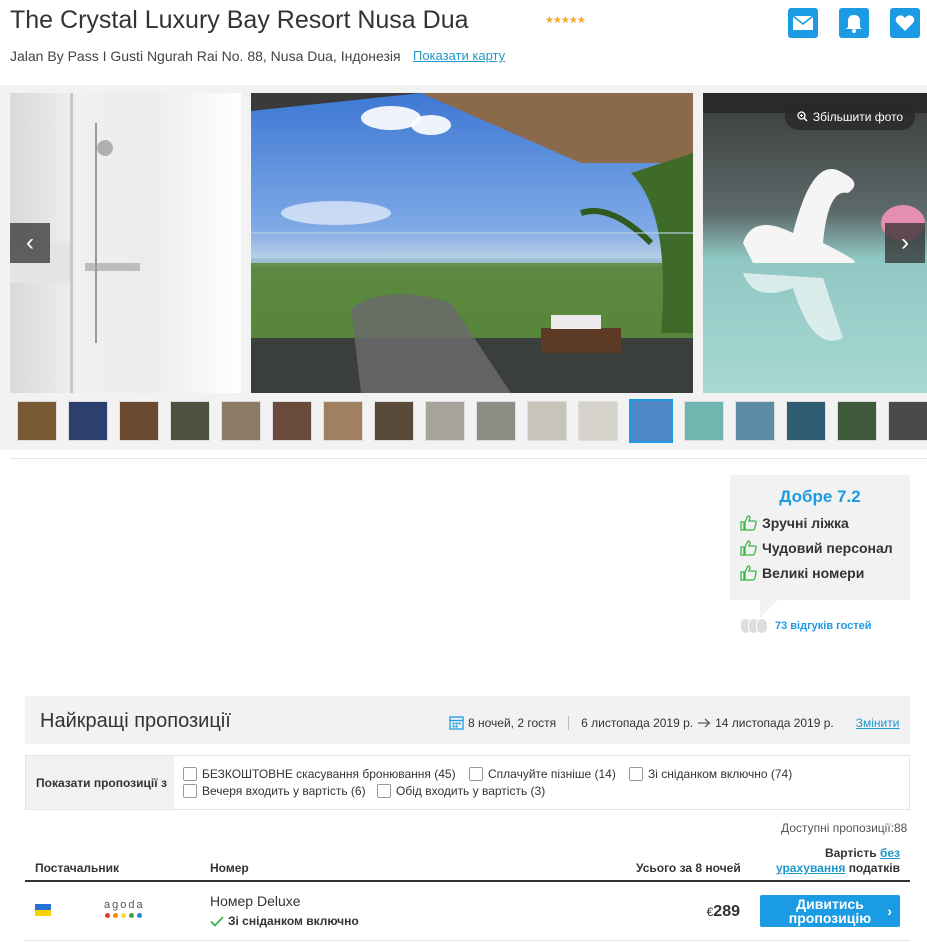  I want to click on view-deal-label: Дивитись пропозицію, so click(830, 911).